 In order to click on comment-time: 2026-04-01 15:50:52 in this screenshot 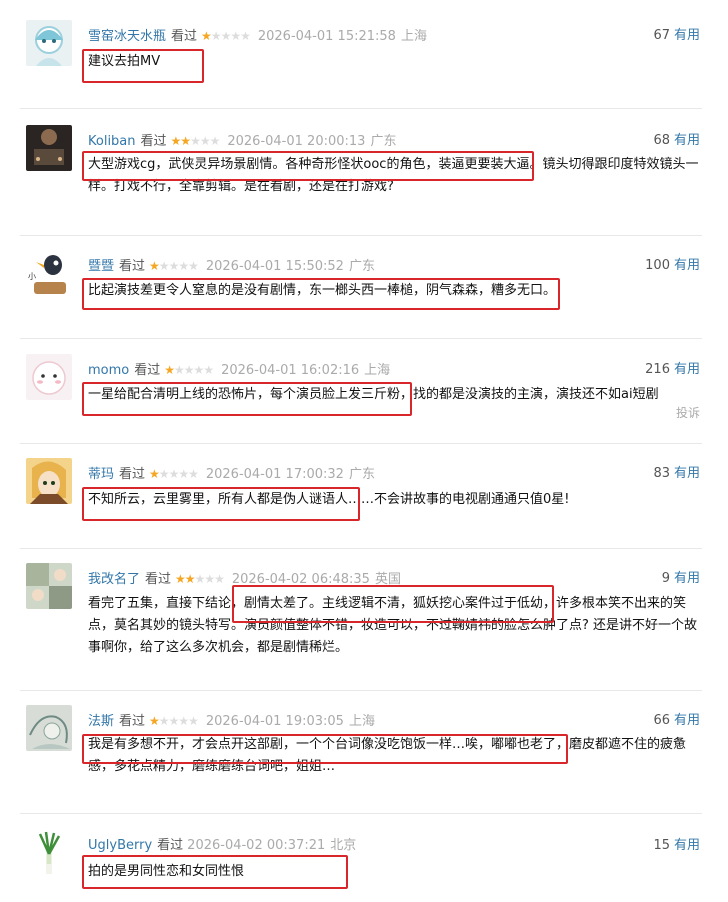, I will do `click(274, 266)`.